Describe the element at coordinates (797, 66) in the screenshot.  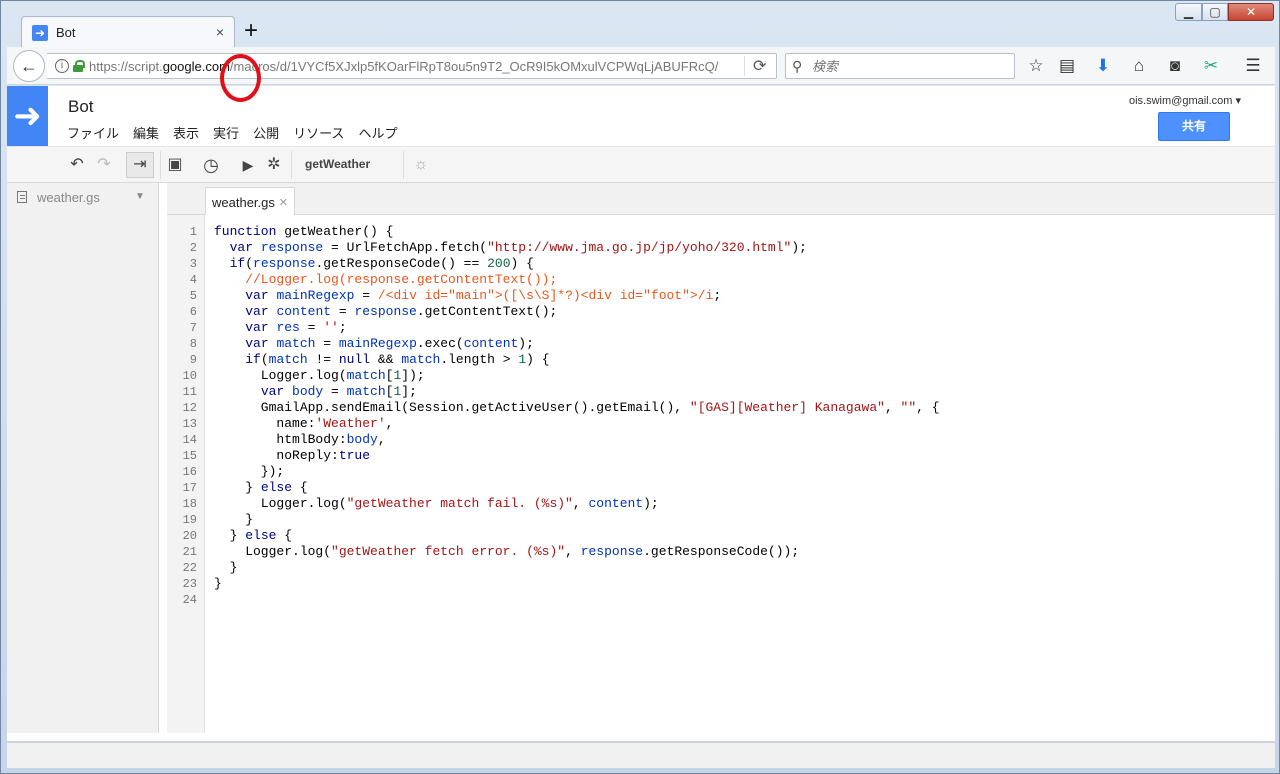
I see `search-icon: ⚲` at that location.